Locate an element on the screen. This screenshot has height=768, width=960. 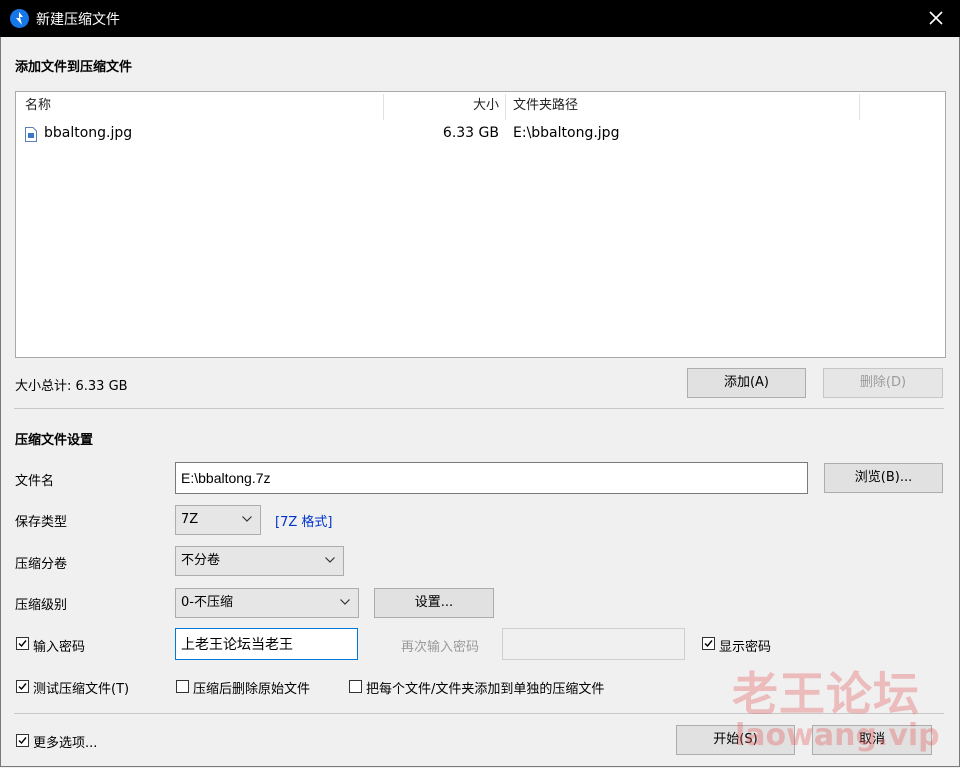
total-size: 大小总计: 6.33 GB is located at coordinates (71, 386).